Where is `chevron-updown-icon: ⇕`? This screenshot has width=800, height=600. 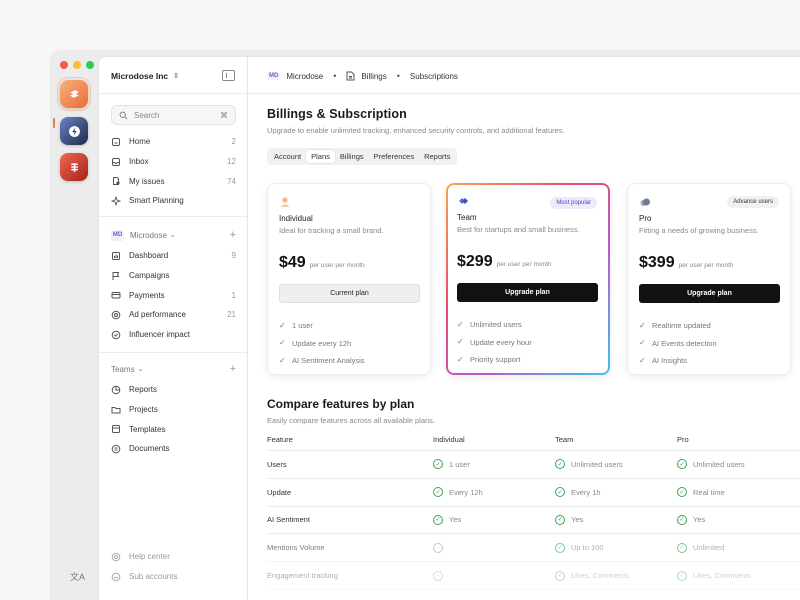 chevron-updown-icon: ⇕ is located at coordinates (176, 76).